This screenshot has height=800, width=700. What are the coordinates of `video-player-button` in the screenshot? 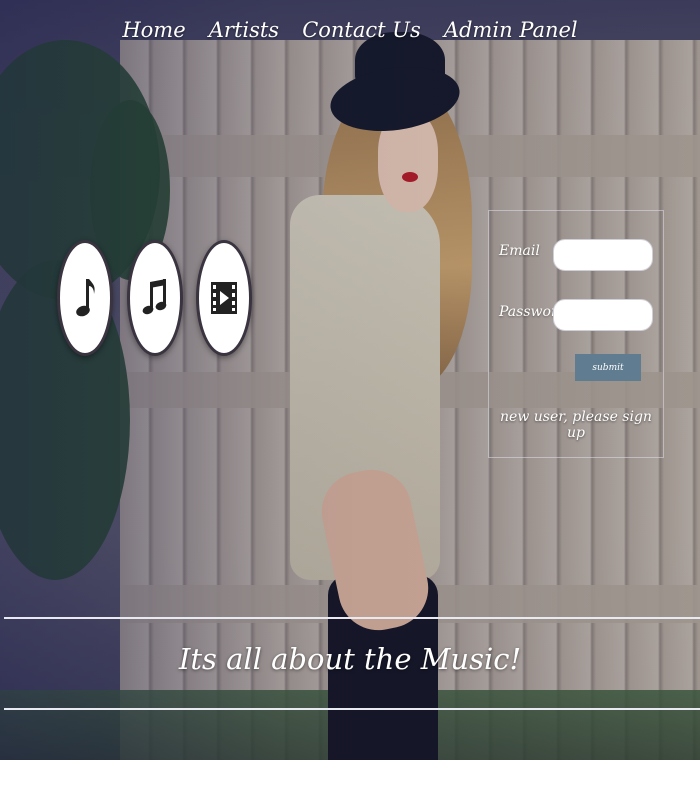 It's located at (224, 298).